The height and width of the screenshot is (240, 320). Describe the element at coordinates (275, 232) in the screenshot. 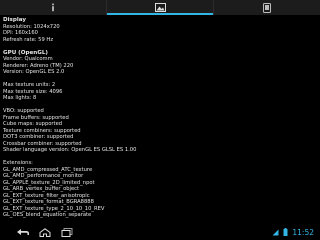

I see `wifi-signal-icon` at that location.